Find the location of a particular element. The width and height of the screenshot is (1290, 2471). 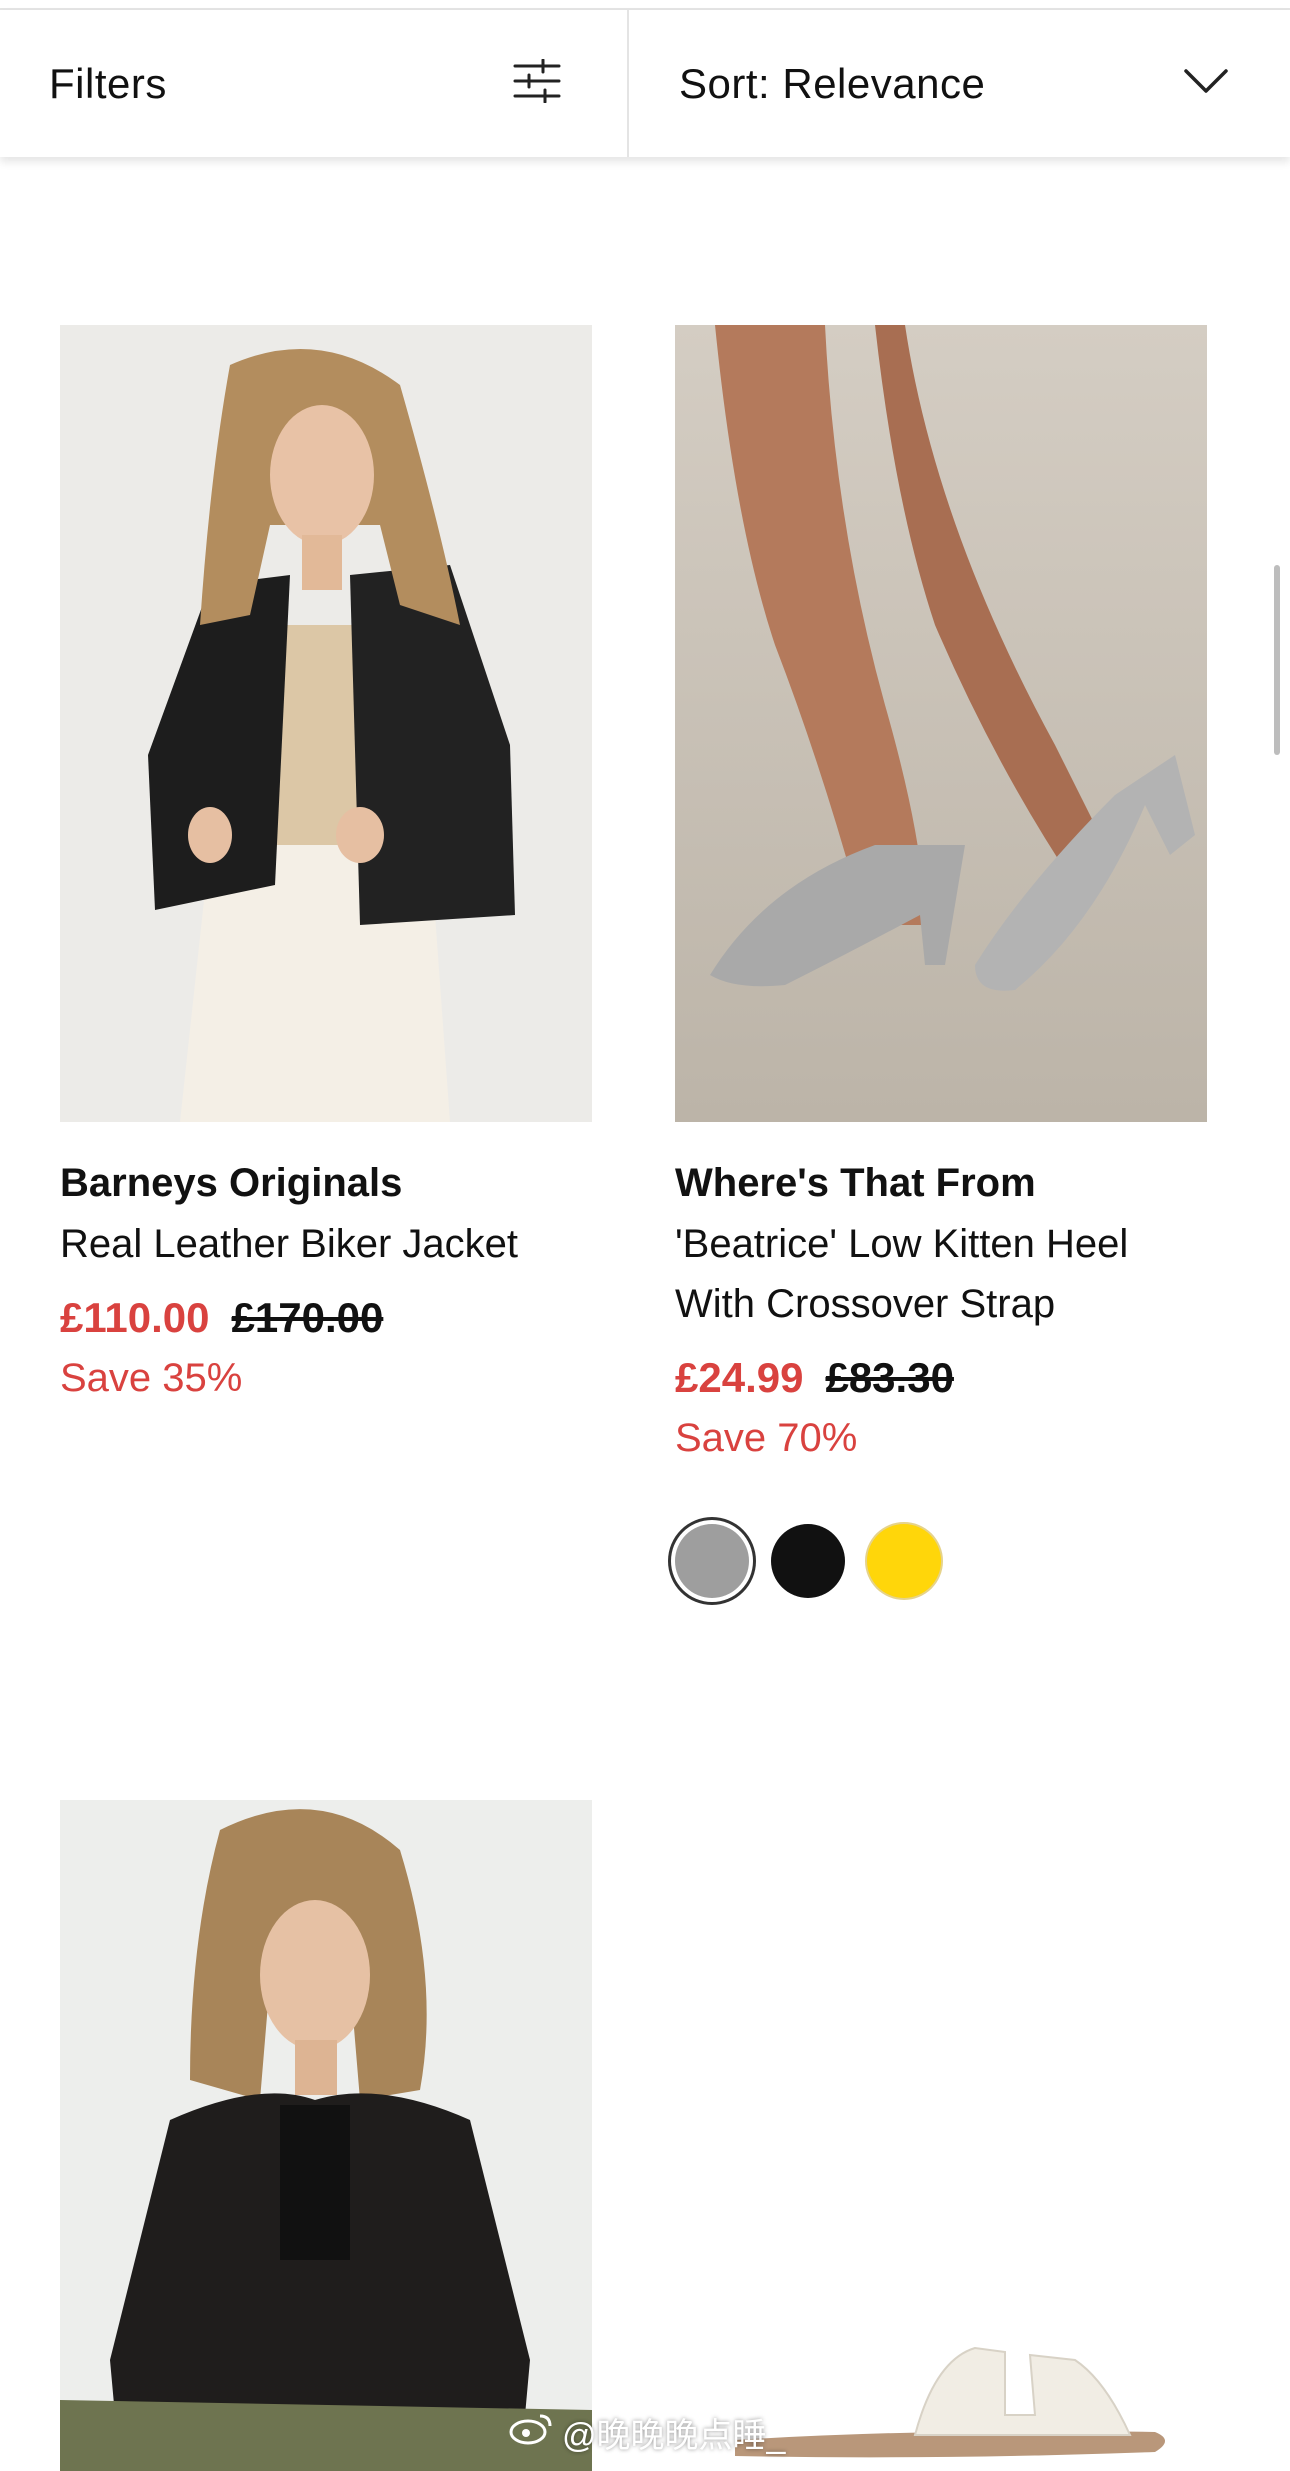

sale-price: £110.00 is located at coordinates (135, 1317).